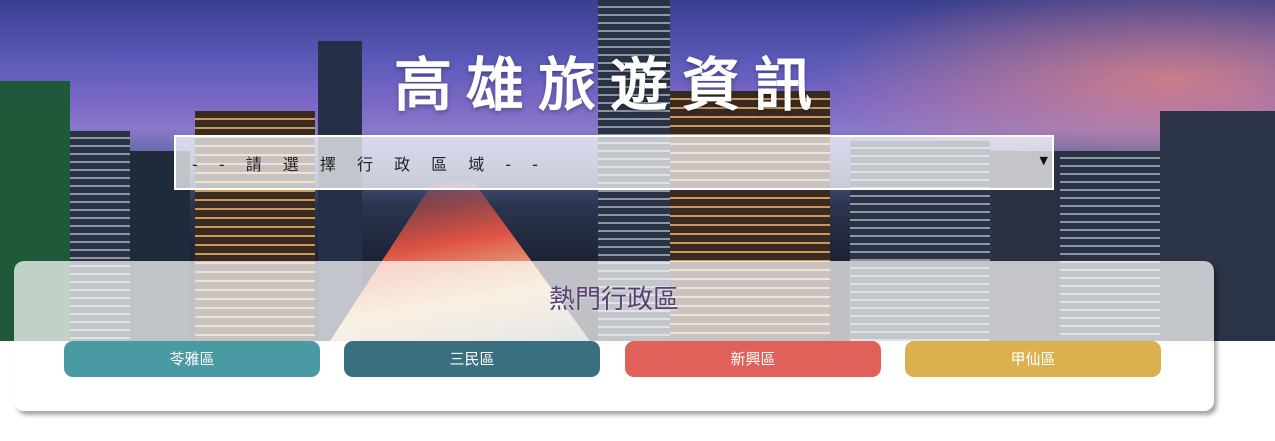 The height and width of the screenshot is (441, 1275). I want to click on district-button-xinxing: 新興區, so click(753, 359).